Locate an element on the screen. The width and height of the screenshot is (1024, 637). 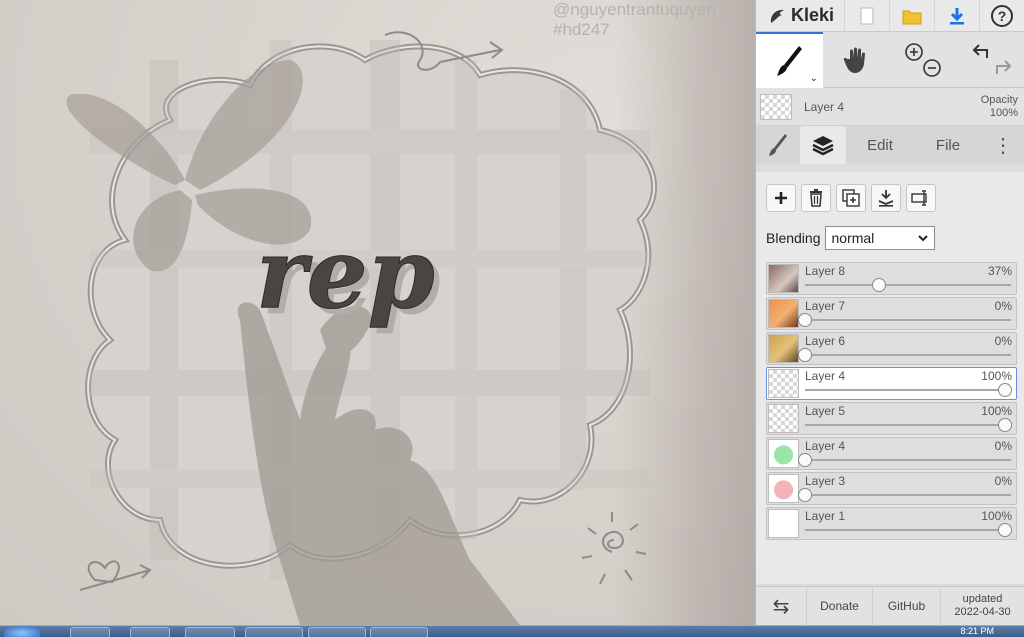
rename-layer-icon is located at coordinates (919, 198).